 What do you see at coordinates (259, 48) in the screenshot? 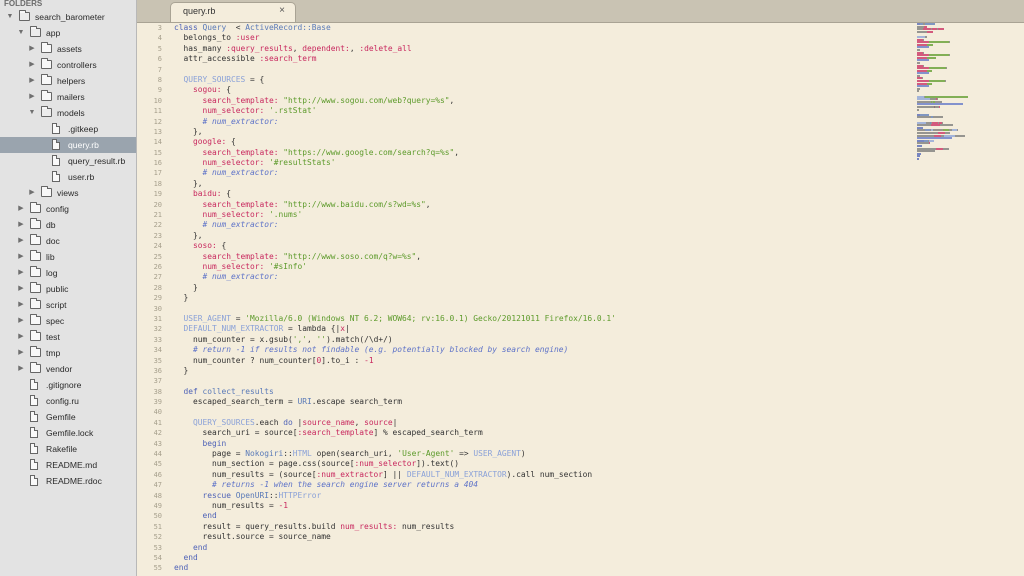
I see `code-token: :query_results` at bounding box center [259, 48].